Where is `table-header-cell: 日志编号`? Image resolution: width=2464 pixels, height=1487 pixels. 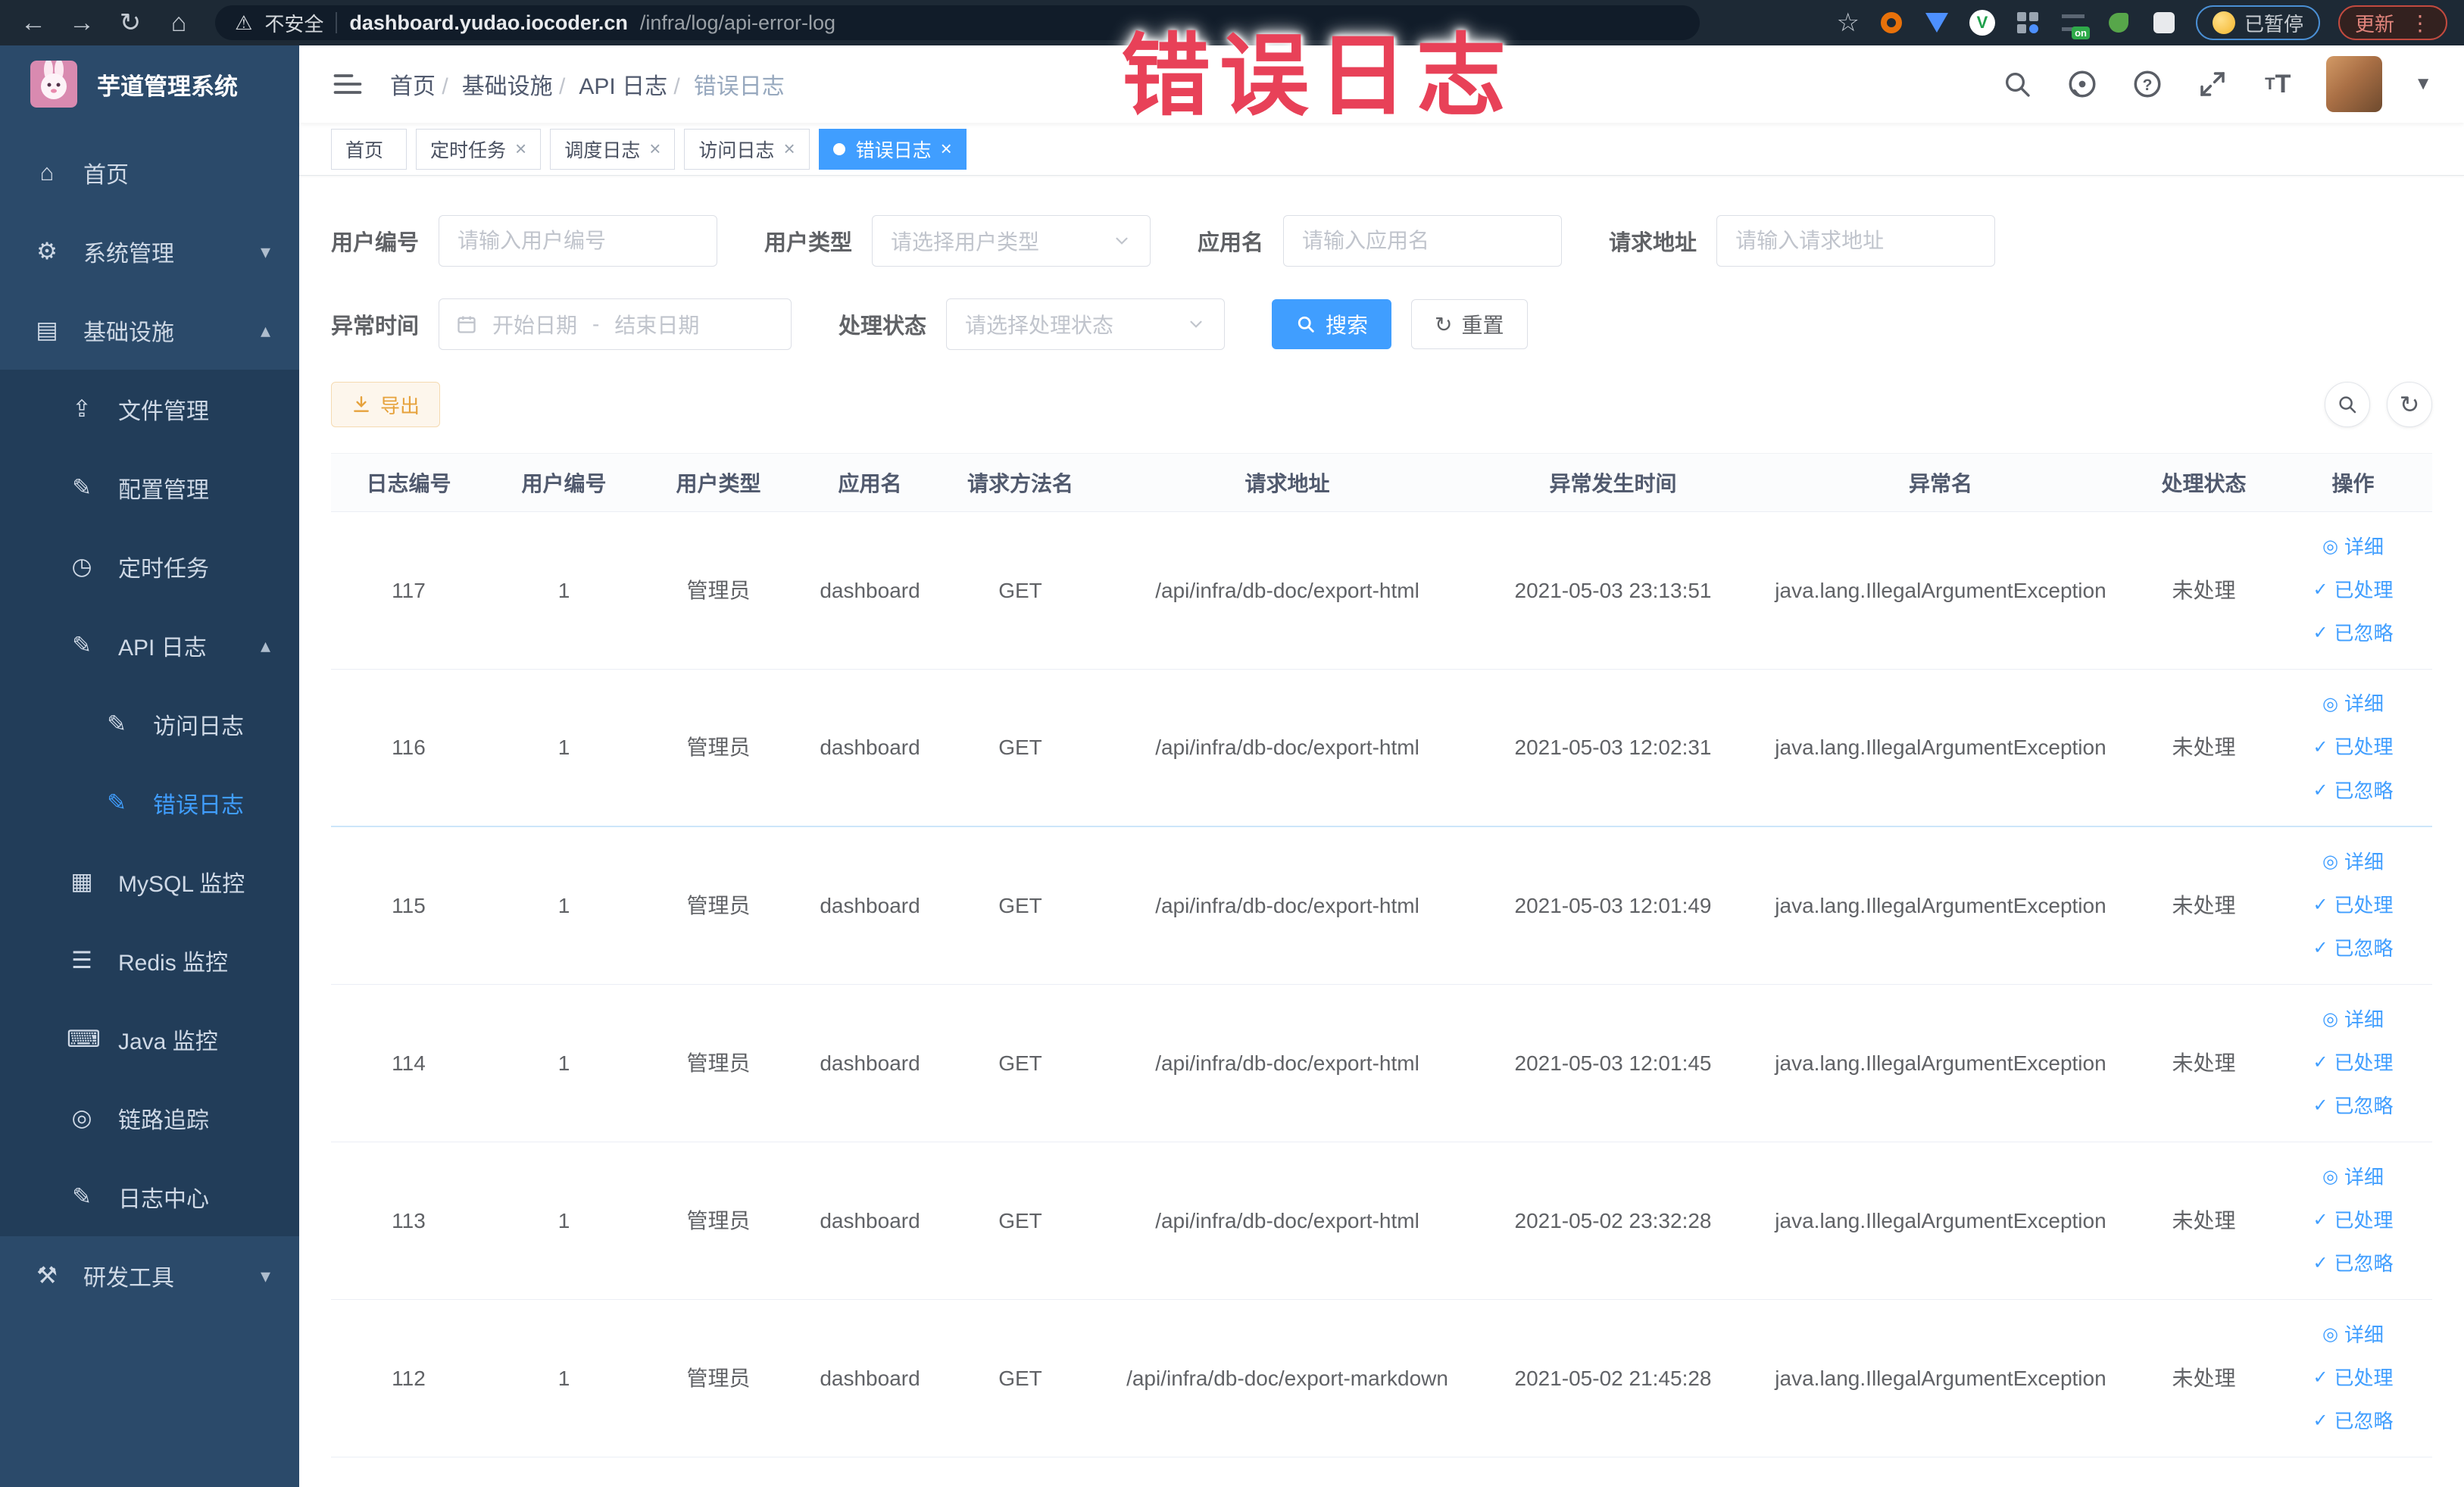
table-header-cell: 日志编号 is located at coordinates (408, 482).